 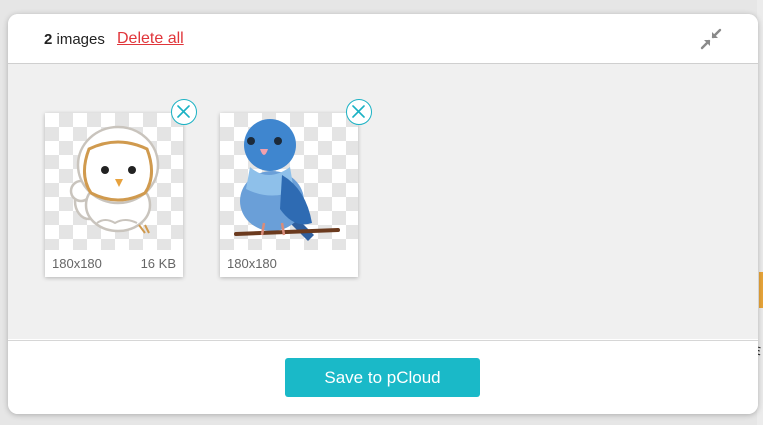 What do you see at coordinates (114, 265) in the screenshot?
I see `image-meta: 180x180 16 KB` at bounding box center [114, 265].